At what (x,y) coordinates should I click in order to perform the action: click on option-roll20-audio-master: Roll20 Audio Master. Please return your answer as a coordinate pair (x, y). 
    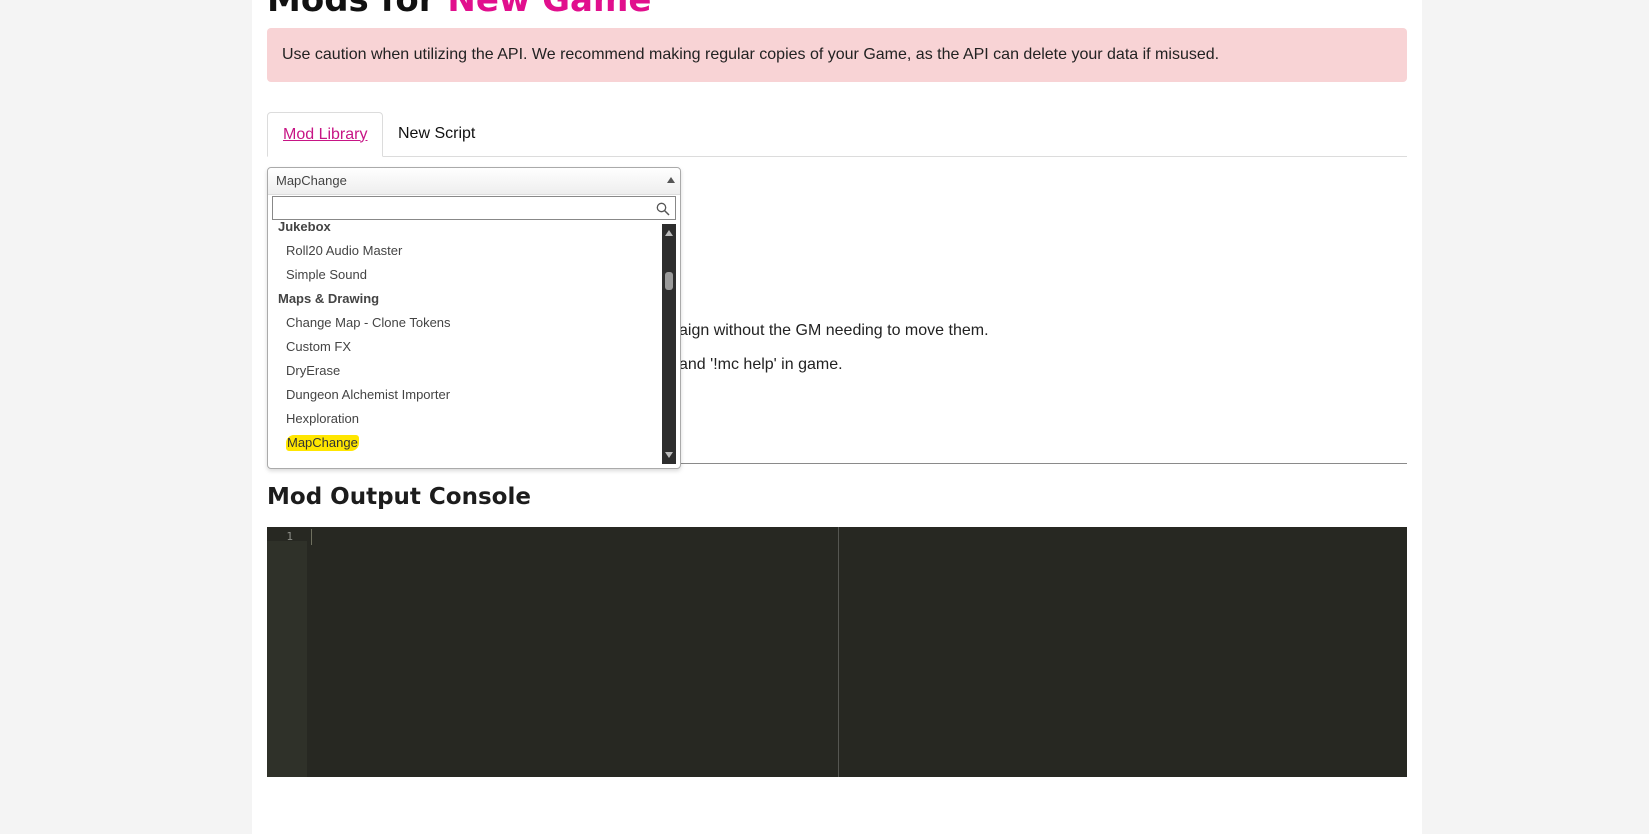
    Looking at the image, I should click on (465, 251).